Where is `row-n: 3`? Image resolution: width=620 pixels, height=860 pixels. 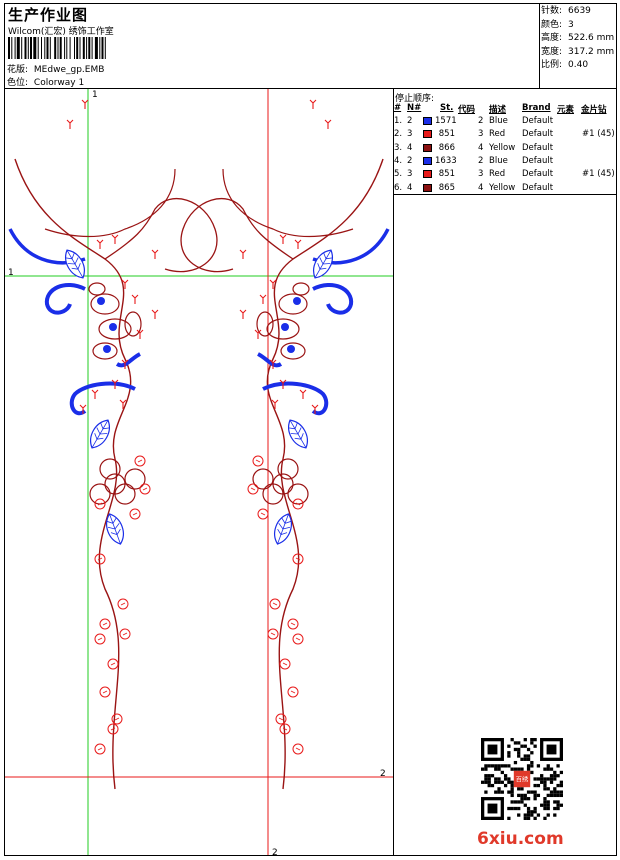
row-n: 3 is located at coordinates (410, 134).